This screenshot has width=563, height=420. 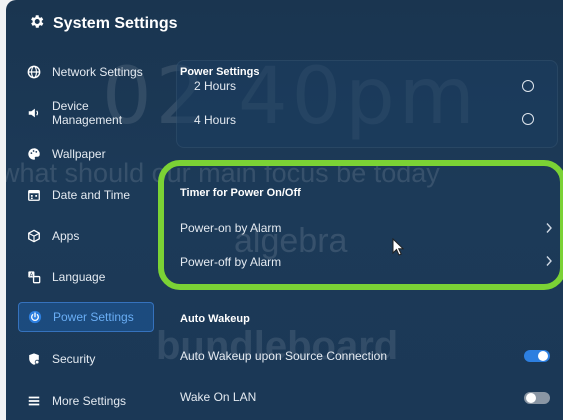 What do you see at coordinates (215, 86) in the screenshot?
I see `option-2-hours-label: 2 Hours` at bounding box center [215, 86].